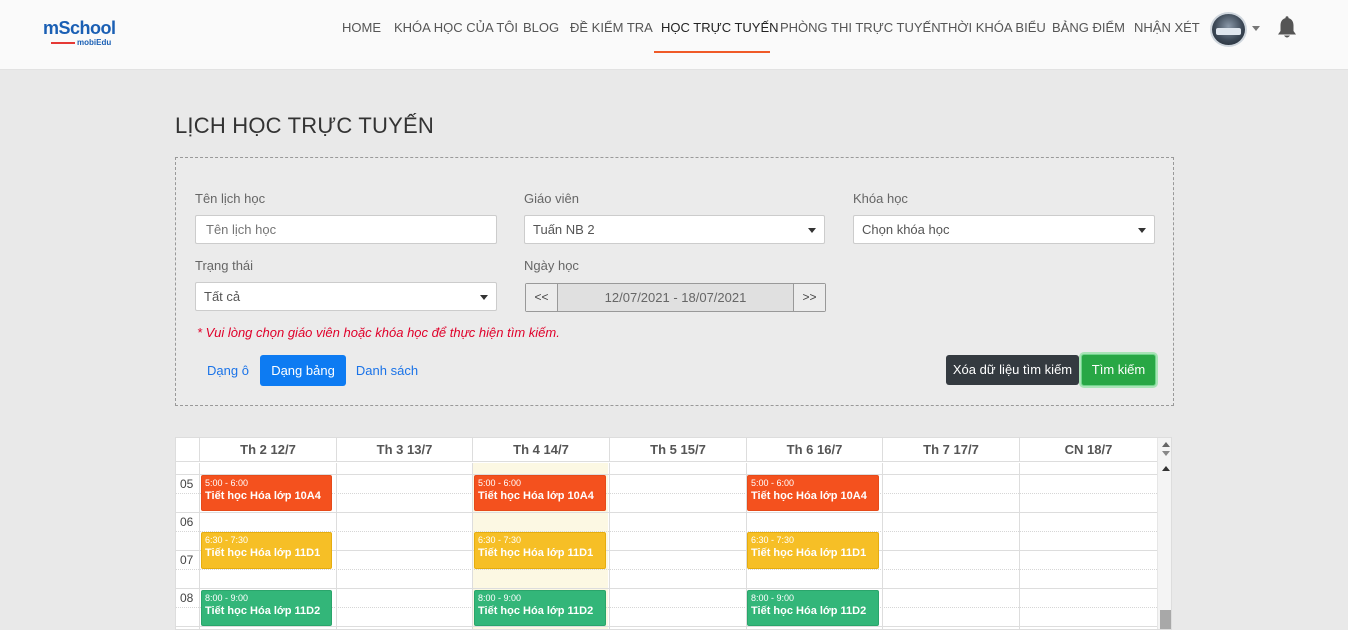 Image resolution: width=1348 pixels, height=630 pixels. I want to click on study-date-label: Ngày học, so click(551, 265).